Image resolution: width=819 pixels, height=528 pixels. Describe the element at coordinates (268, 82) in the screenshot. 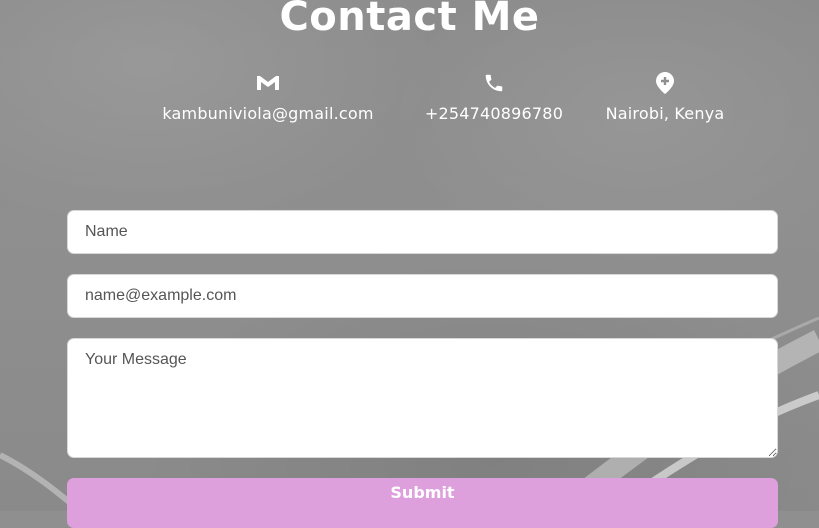

I see `gmail-icon` at that location.